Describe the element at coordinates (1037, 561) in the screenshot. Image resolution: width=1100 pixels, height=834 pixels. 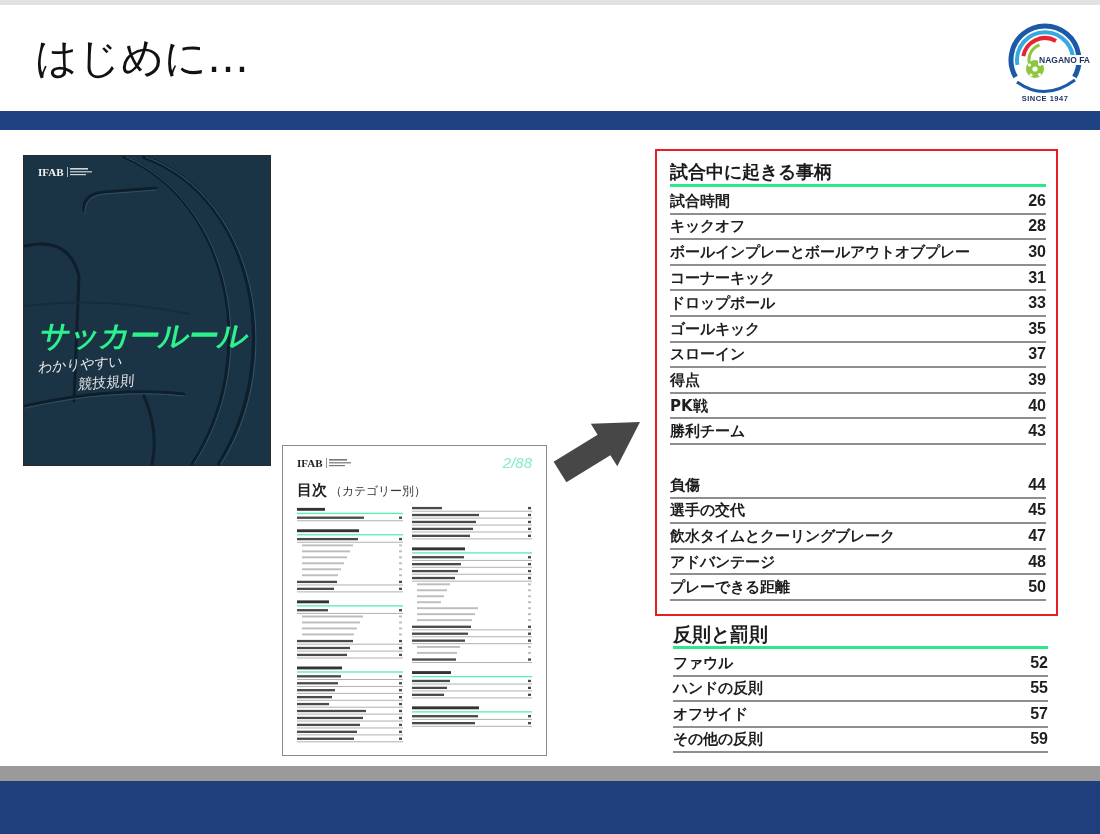
I see `page-number: 48` at that location.